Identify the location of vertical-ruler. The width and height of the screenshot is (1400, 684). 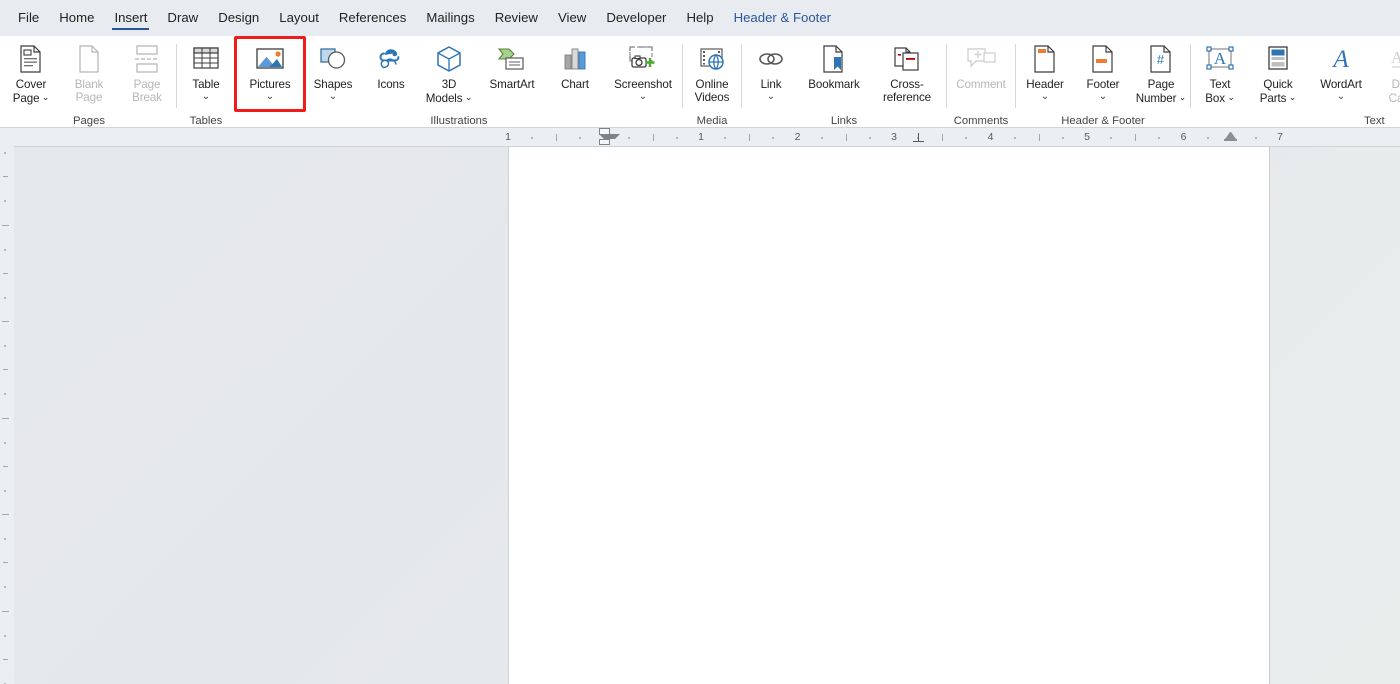
(7, 415).